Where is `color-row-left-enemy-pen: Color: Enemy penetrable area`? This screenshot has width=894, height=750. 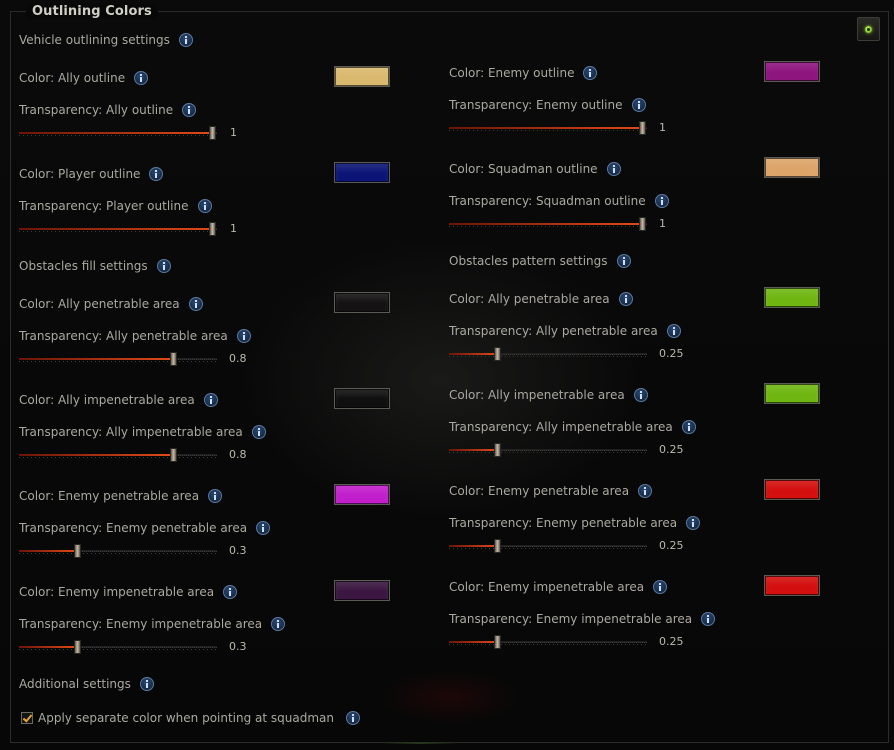 color-row-left-enemy-pen: Color: Enemy penetrable area is located at coordinates (121, 496).